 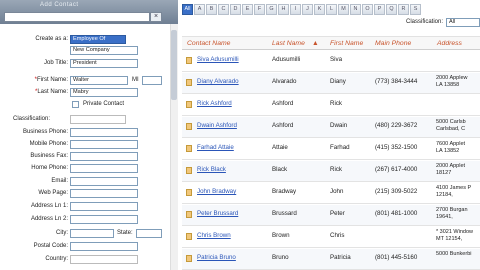 I want to click on alpha-filter-l: L, so click(x=331, y=9).